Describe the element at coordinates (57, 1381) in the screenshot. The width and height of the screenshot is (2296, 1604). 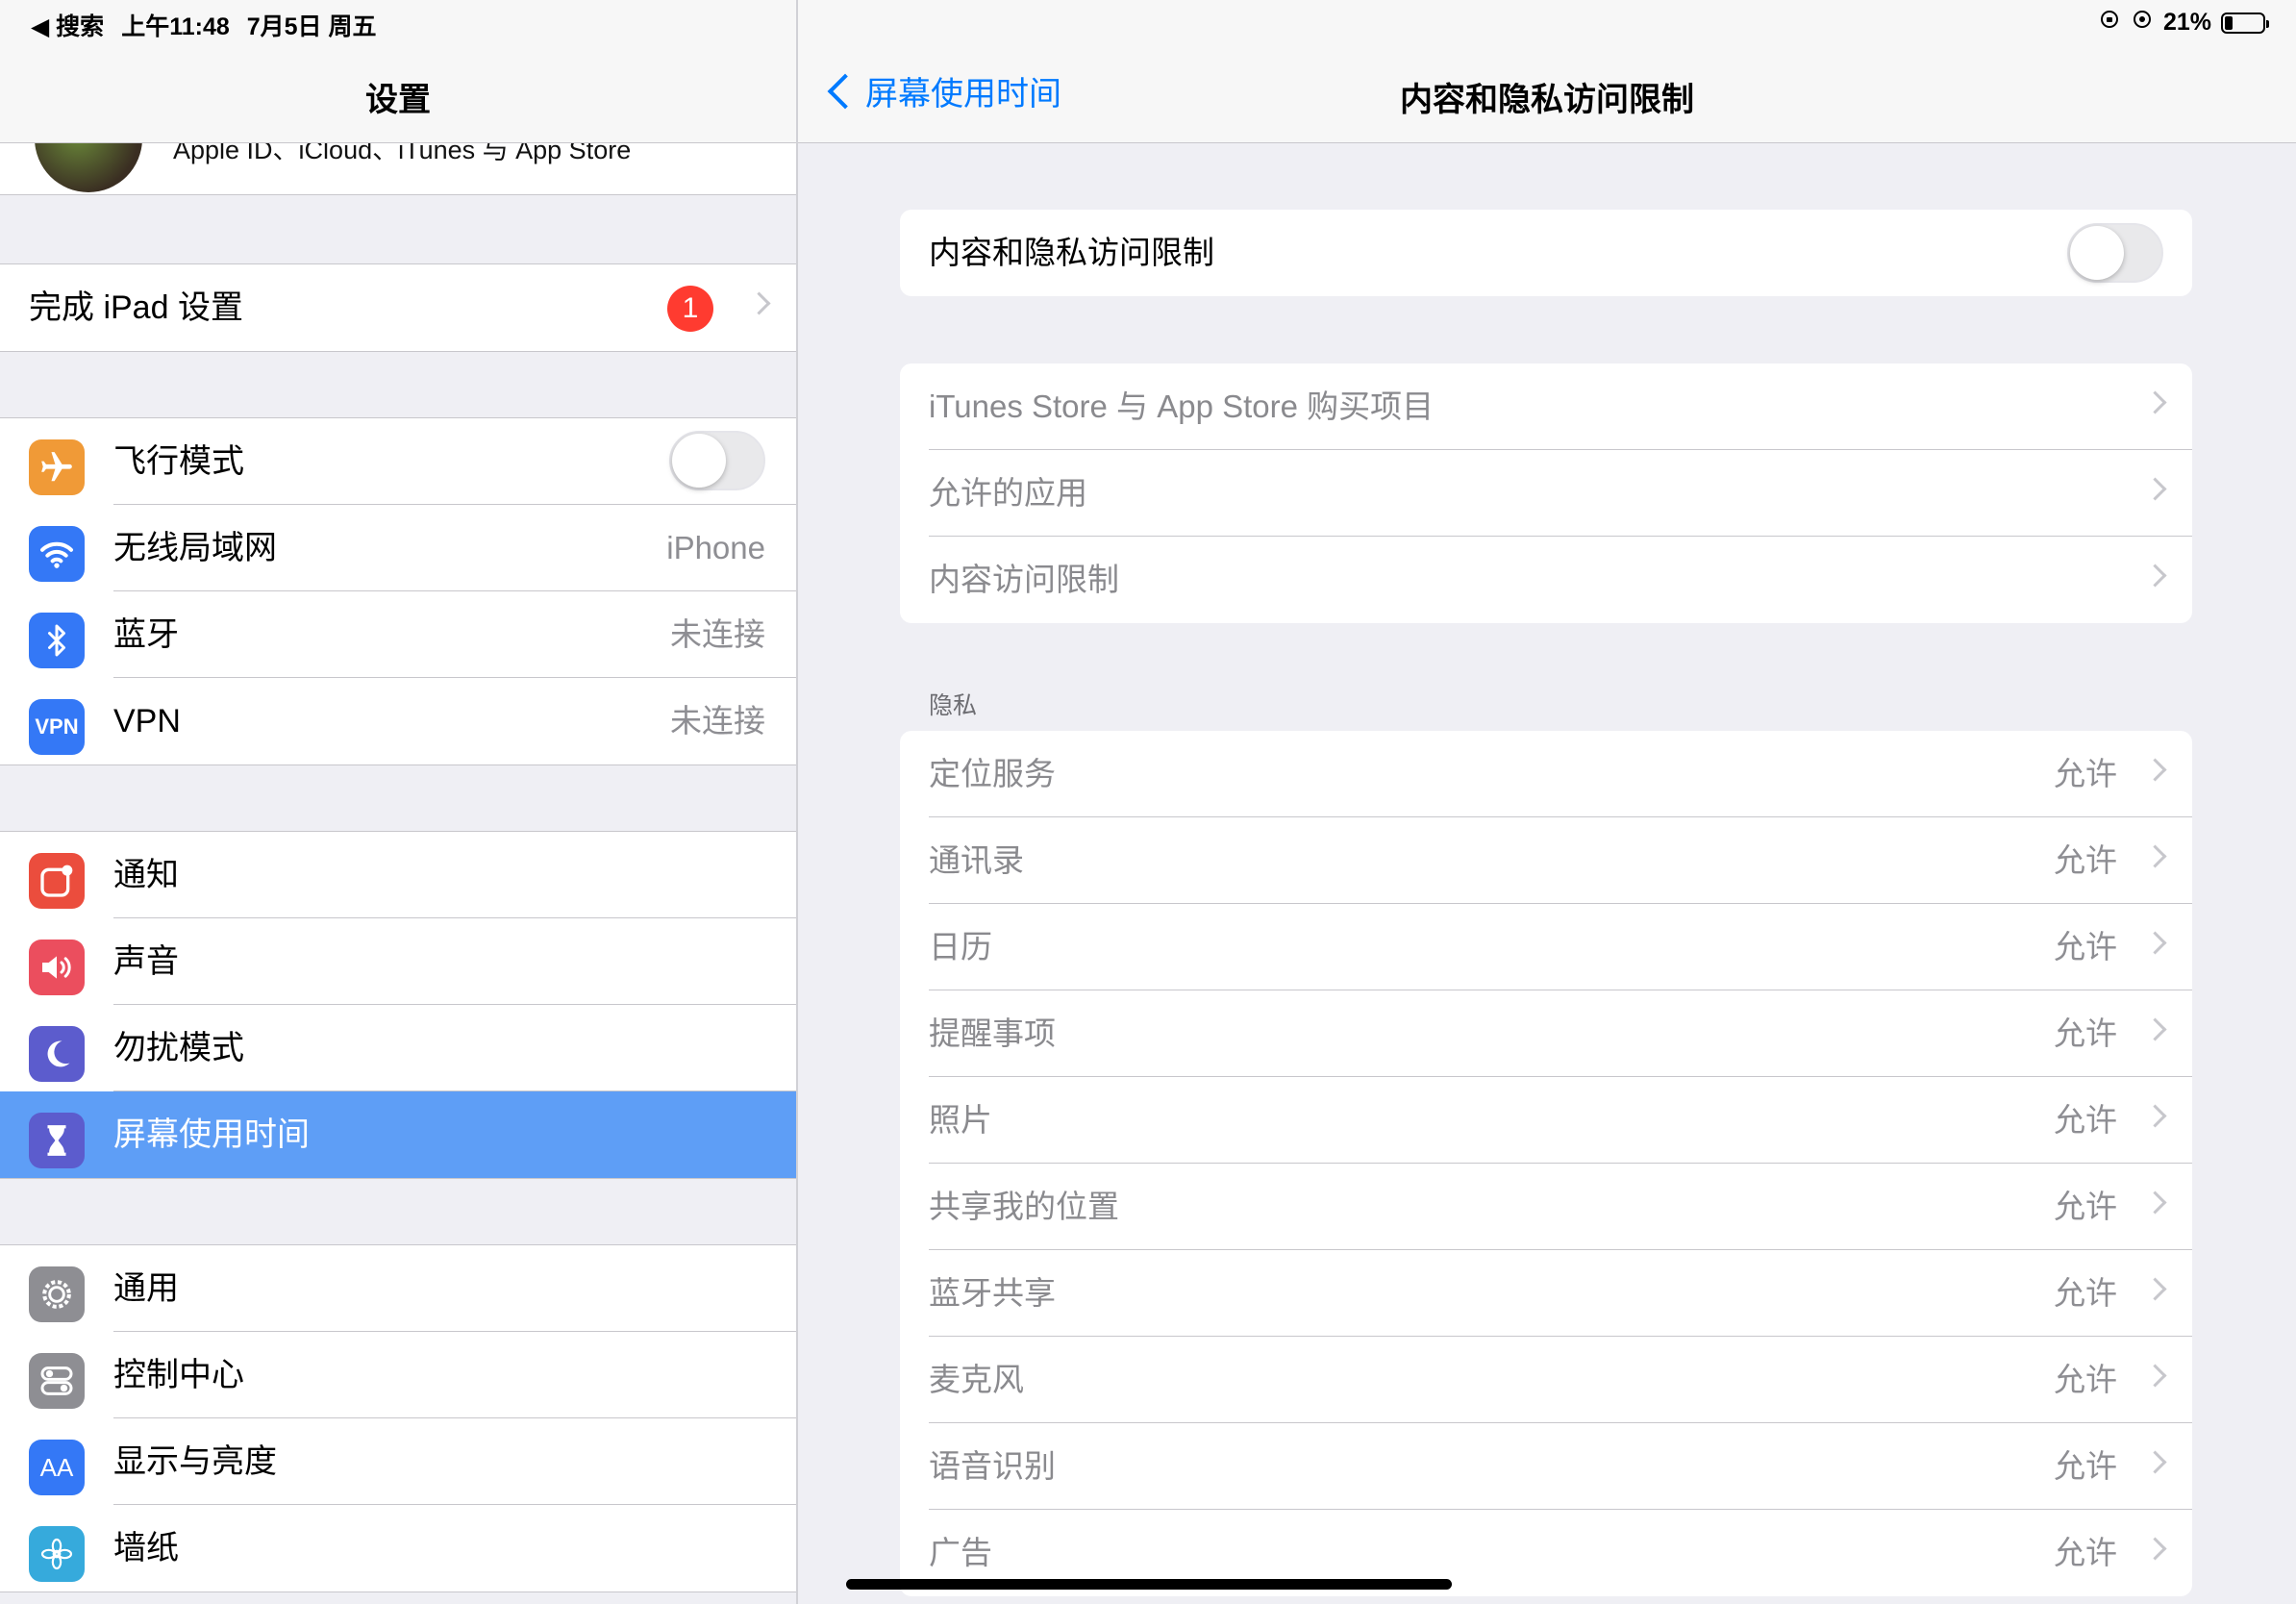
I see `control-center-icon` at that location.